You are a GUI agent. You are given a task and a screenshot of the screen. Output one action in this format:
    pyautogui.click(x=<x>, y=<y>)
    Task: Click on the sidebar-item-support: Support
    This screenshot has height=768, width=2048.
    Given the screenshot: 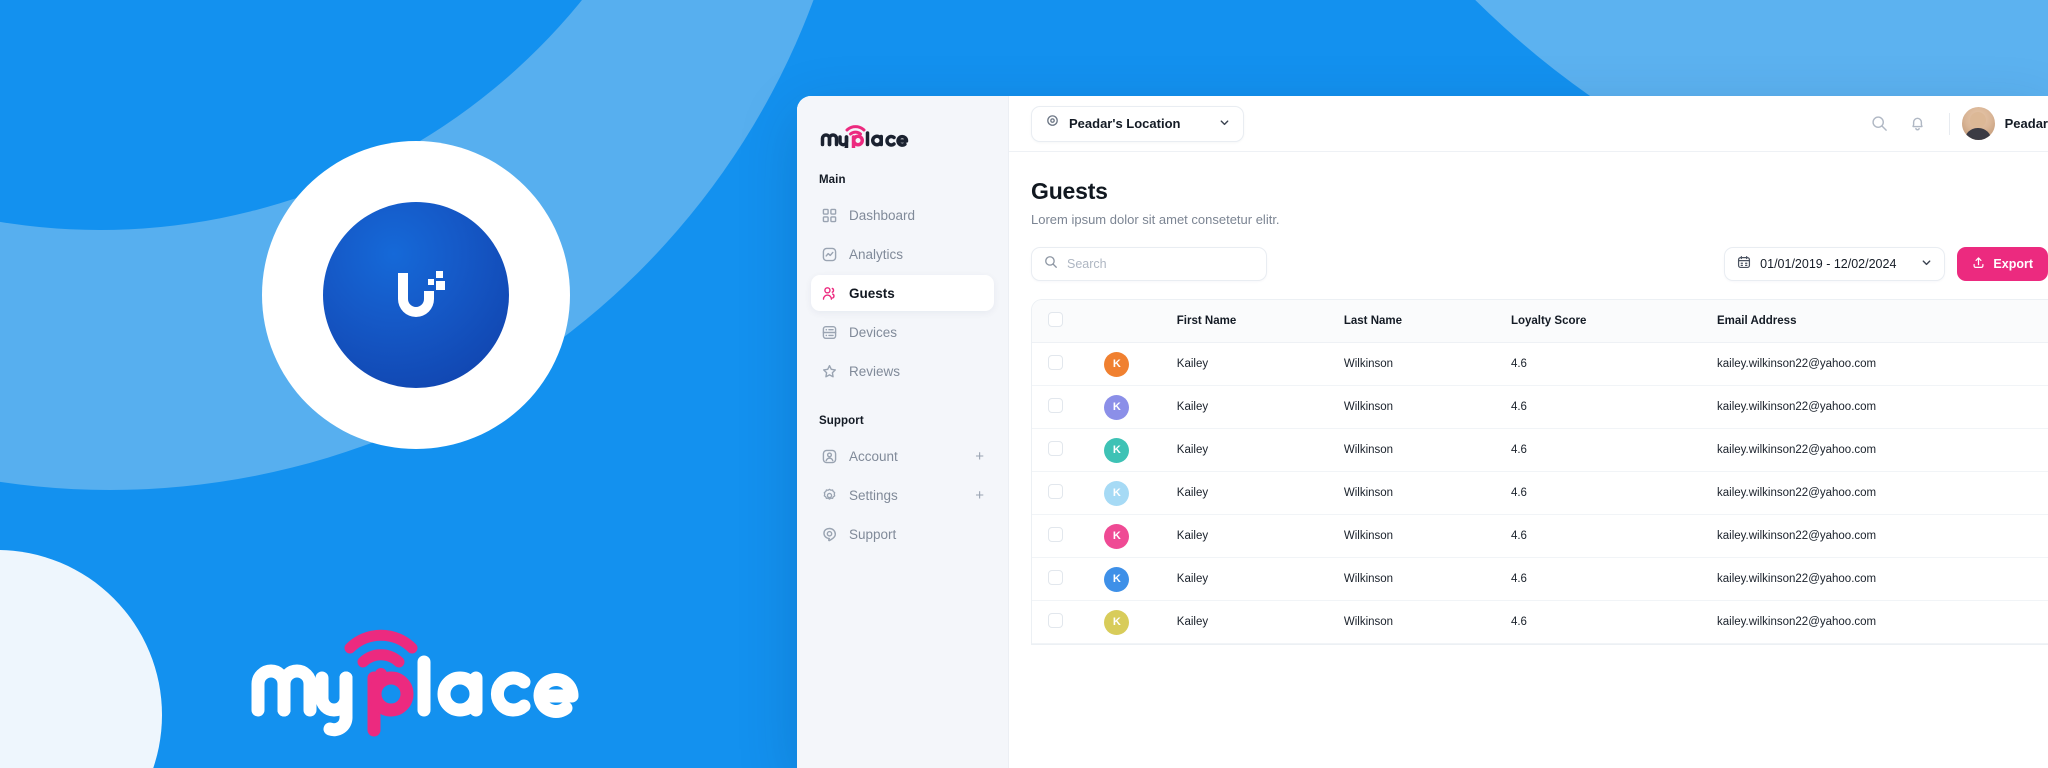 What is the action you would take?
    pyautogui.click(x=902, y=534)
    